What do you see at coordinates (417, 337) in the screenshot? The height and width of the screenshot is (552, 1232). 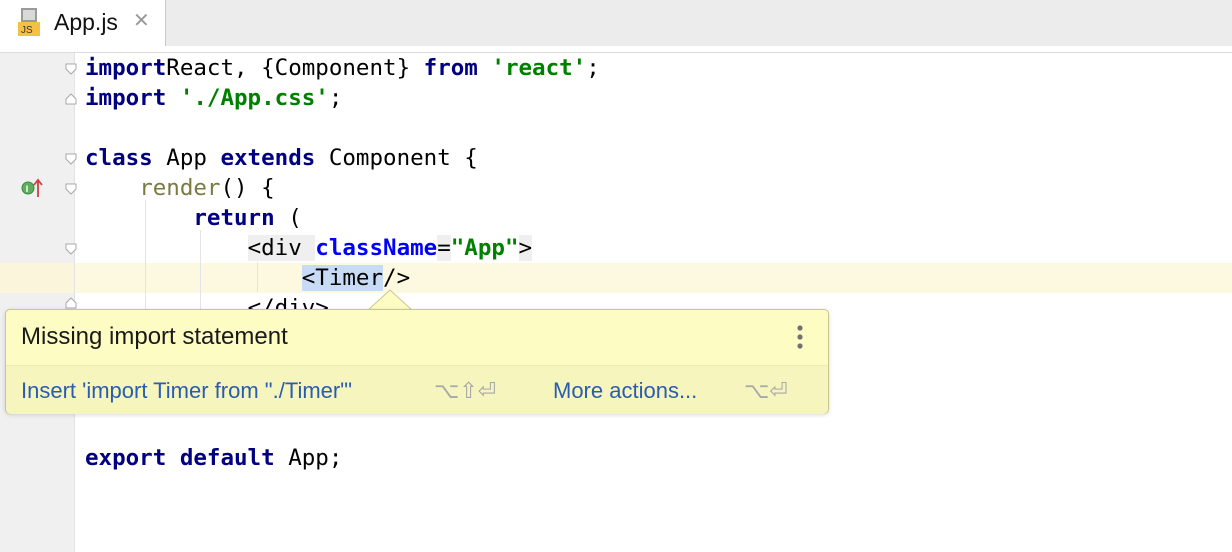 I see `popup-header: Missing import statement` at bounding box center [417, 337].